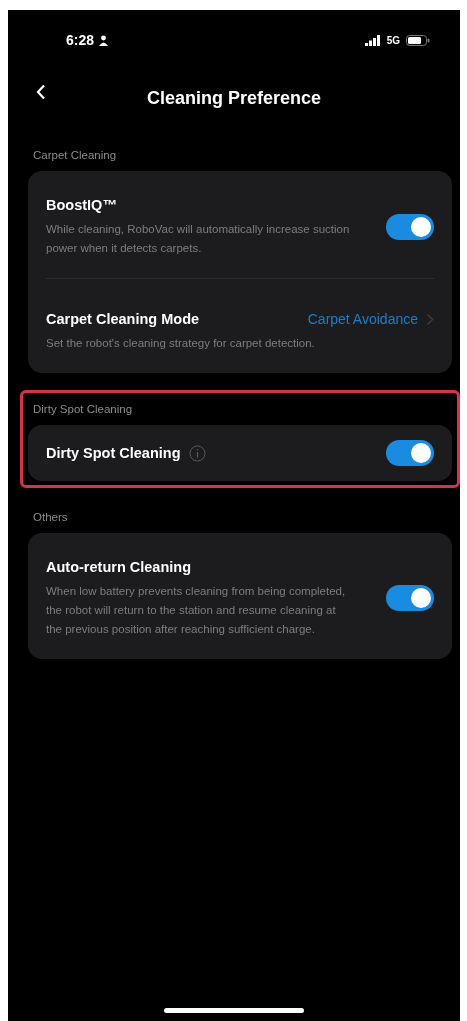 This screenshot has height=1021, width=467. What do you see at coordinates (82, 409) in the screenshot?
I see `section-label: Dirty Spot Cleaning` at bounding box center [82, 409].